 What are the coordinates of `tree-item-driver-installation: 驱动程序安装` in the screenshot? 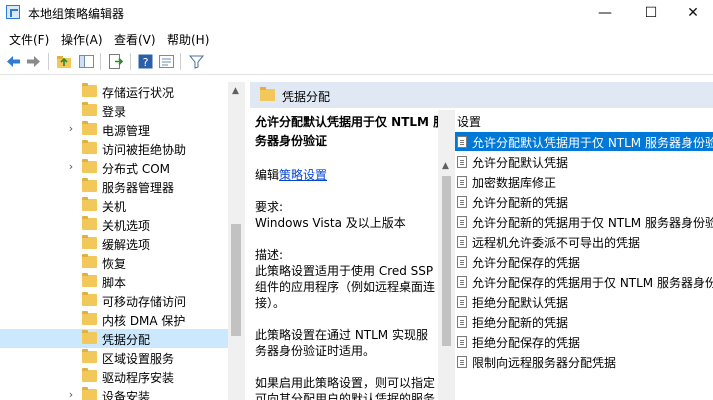 It's located at (114, 376).